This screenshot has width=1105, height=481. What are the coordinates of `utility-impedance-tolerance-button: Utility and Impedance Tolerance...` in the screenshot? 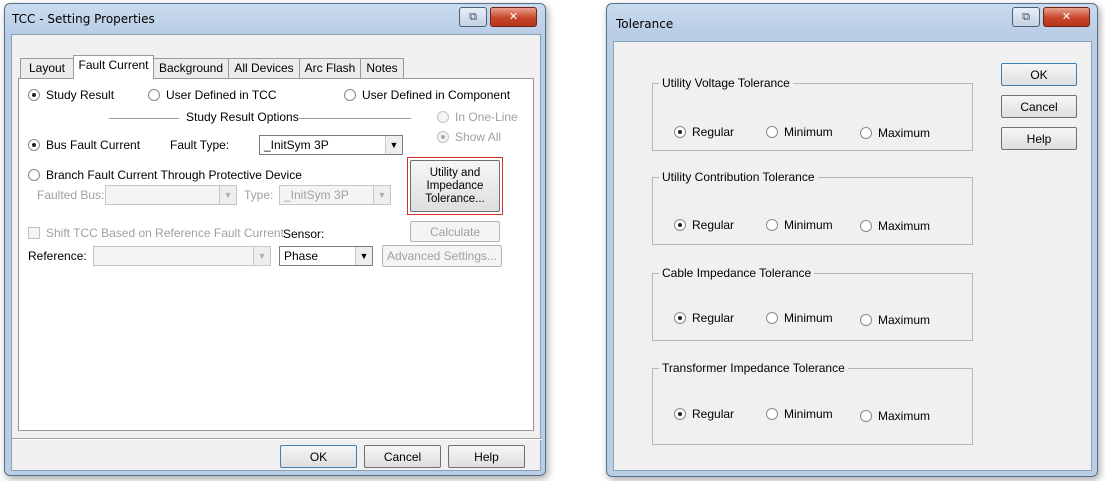 It's located at (455, 186).